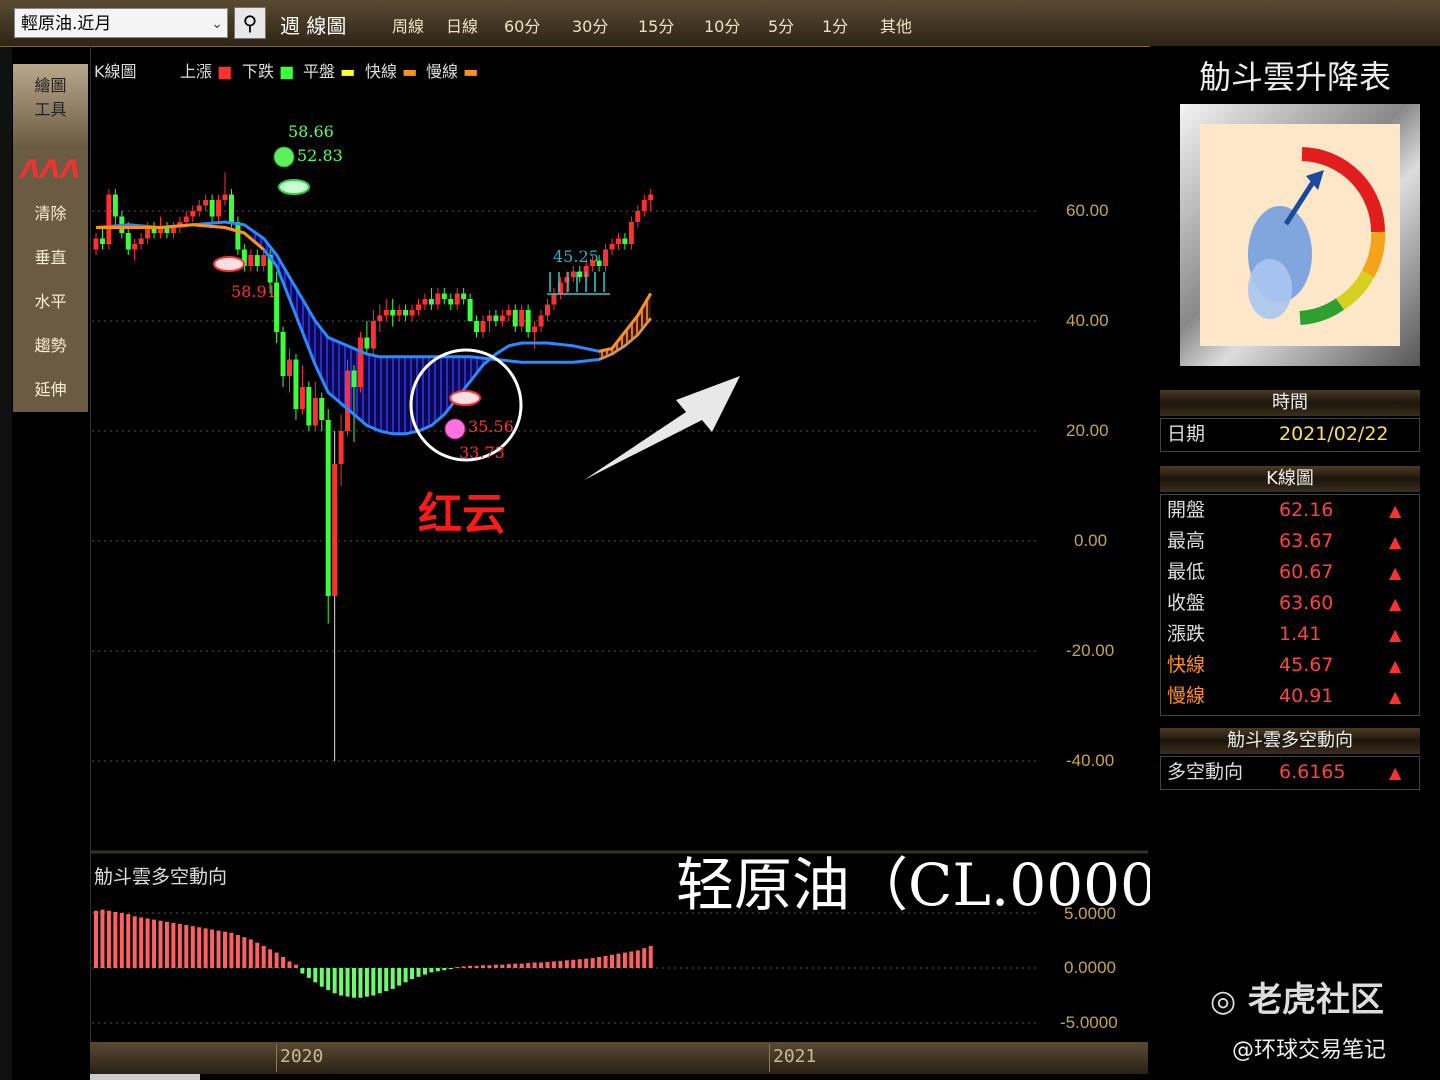  Describe the element at coordinates (1290, 741) in the screenshot. I see `trend-section-header: 觔斗雲多空動向` at that location.